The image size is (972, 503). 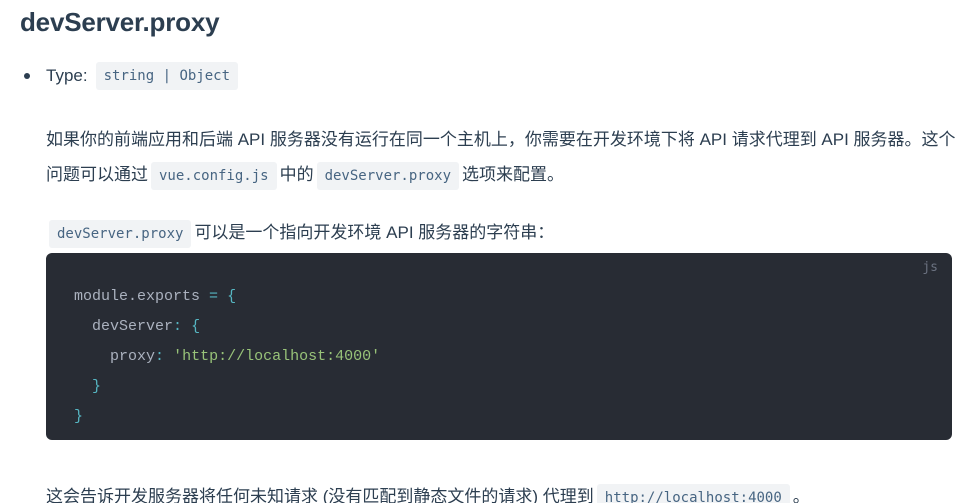 I want to click on page-title: devServer.proxy, so click(x=120, y=22).